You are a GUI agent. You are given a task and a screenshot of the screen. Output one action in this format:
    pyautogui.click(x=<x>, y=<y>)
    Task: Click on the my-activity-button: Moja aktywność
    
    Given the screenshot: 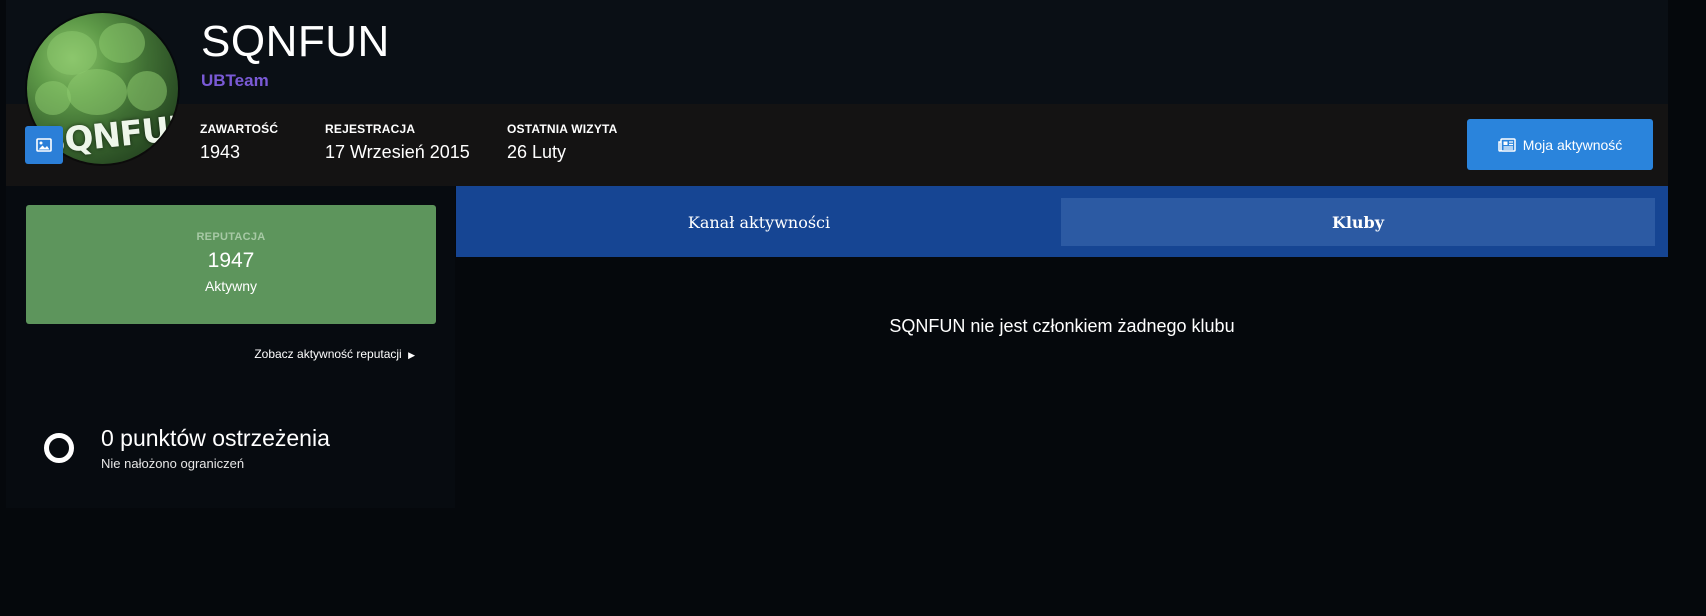 What is the action you would take?
    pyautogui.click(x=1560, y=144)
    